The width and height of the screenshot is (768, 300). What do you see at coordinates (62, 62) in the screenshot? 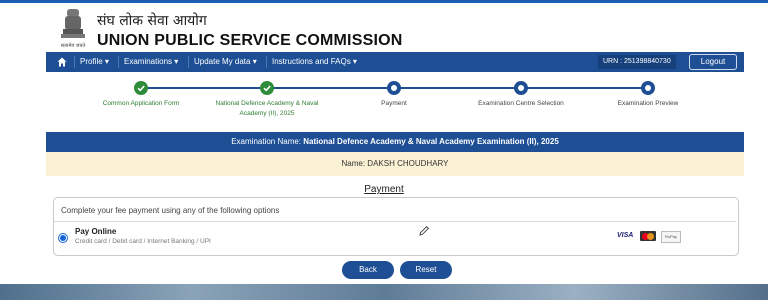
I see `home-icon` at bounding box center [62, 62].